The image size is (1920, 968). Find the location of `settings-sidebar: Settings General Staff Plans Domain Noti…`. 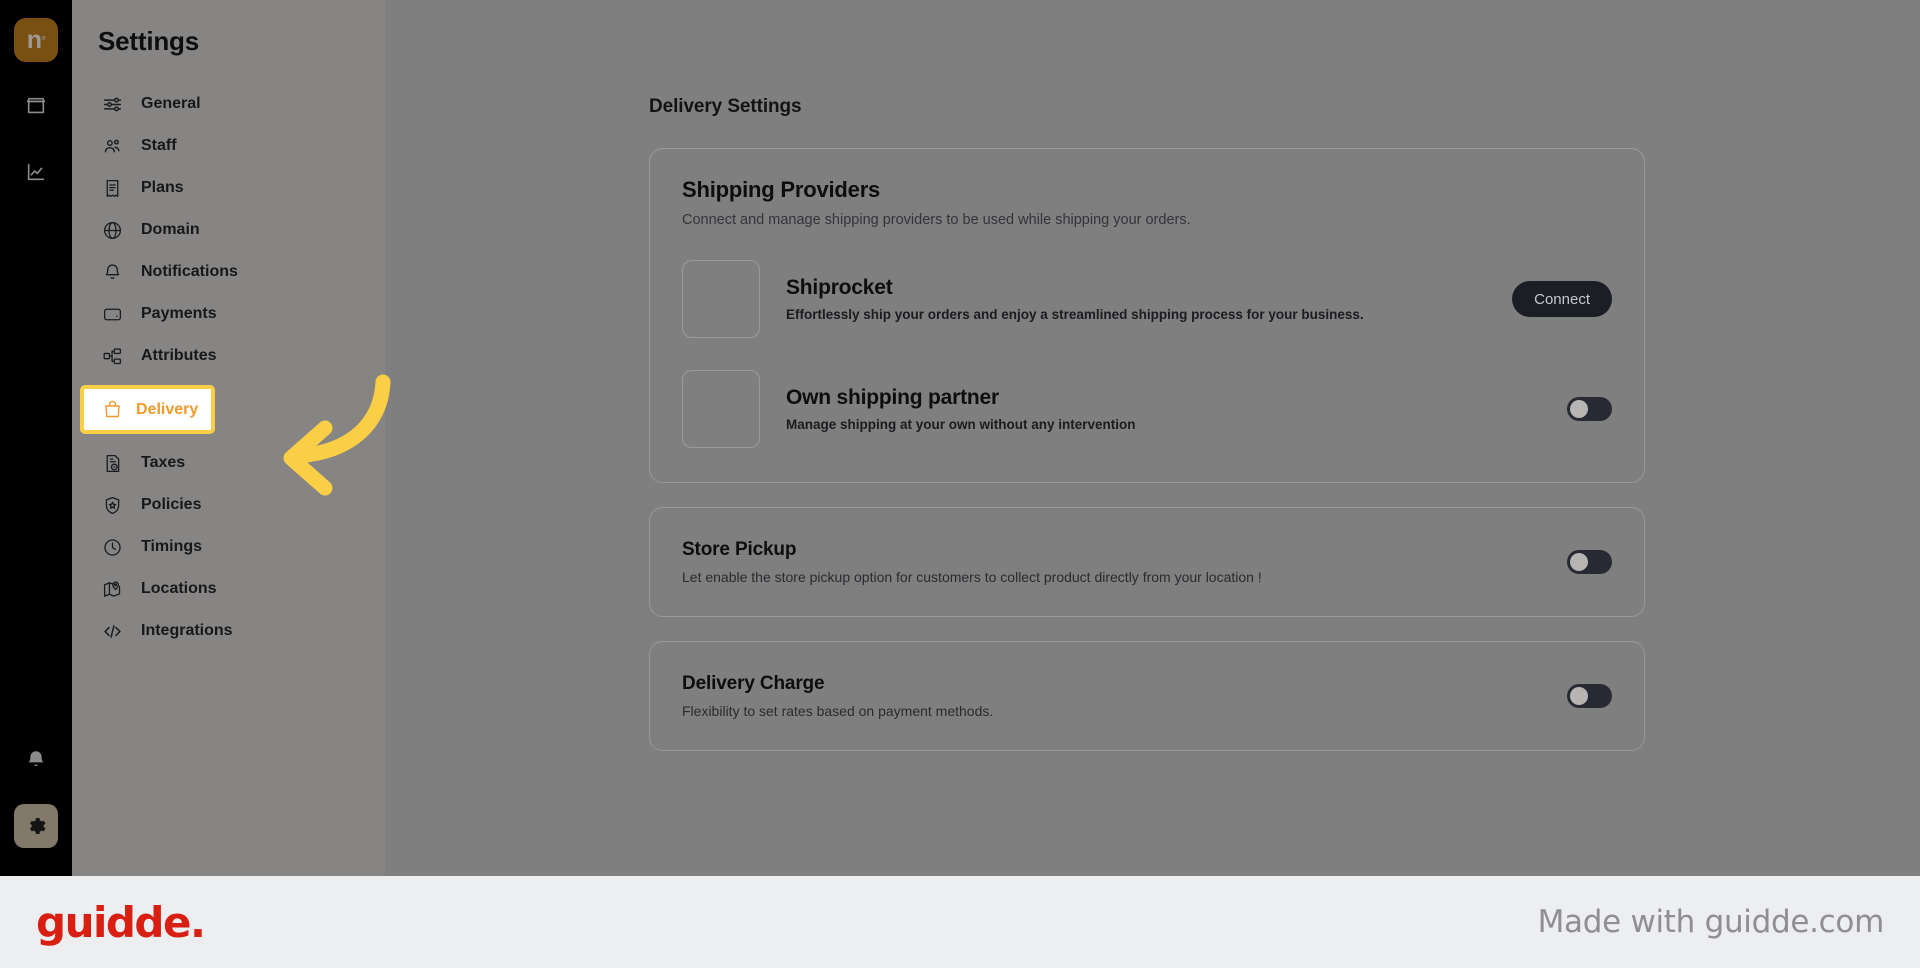

settings-sidebar: Settings General Staff Plans Domain Noti… is located at coordinates (228, 438).